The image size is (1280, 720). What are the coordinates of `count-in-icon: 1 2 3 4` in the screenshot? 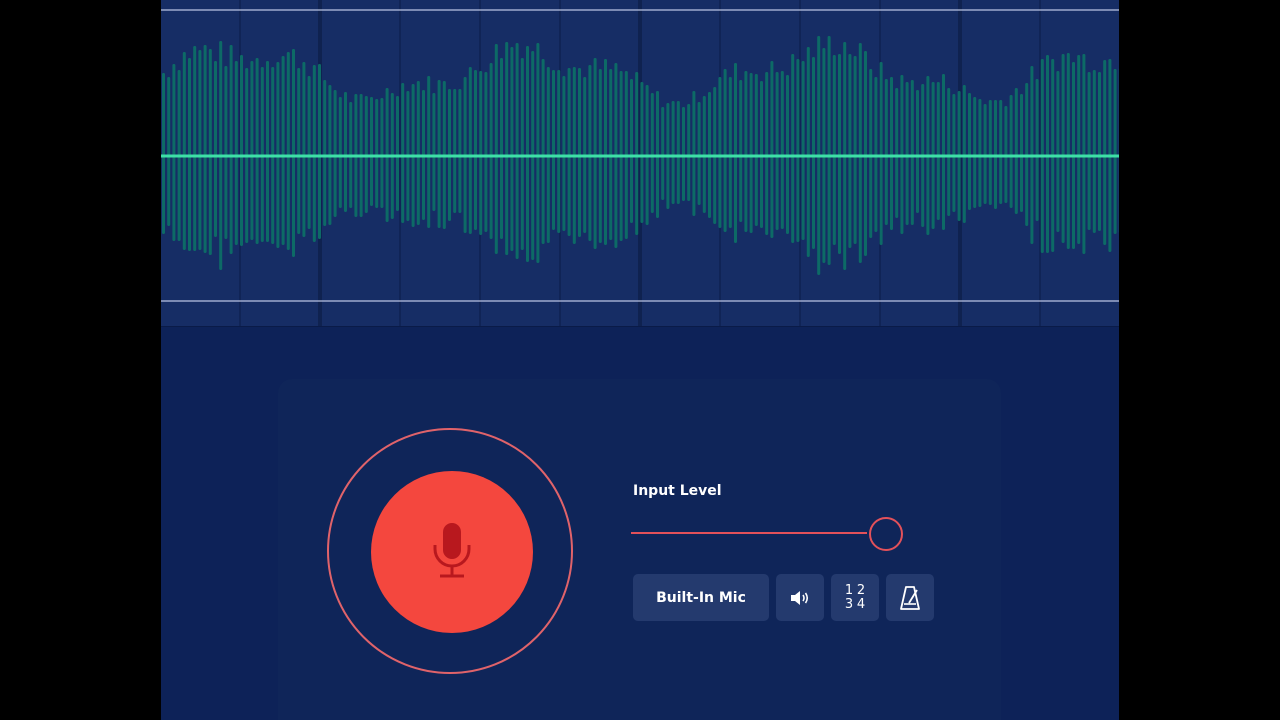 It's located at (855, 597).